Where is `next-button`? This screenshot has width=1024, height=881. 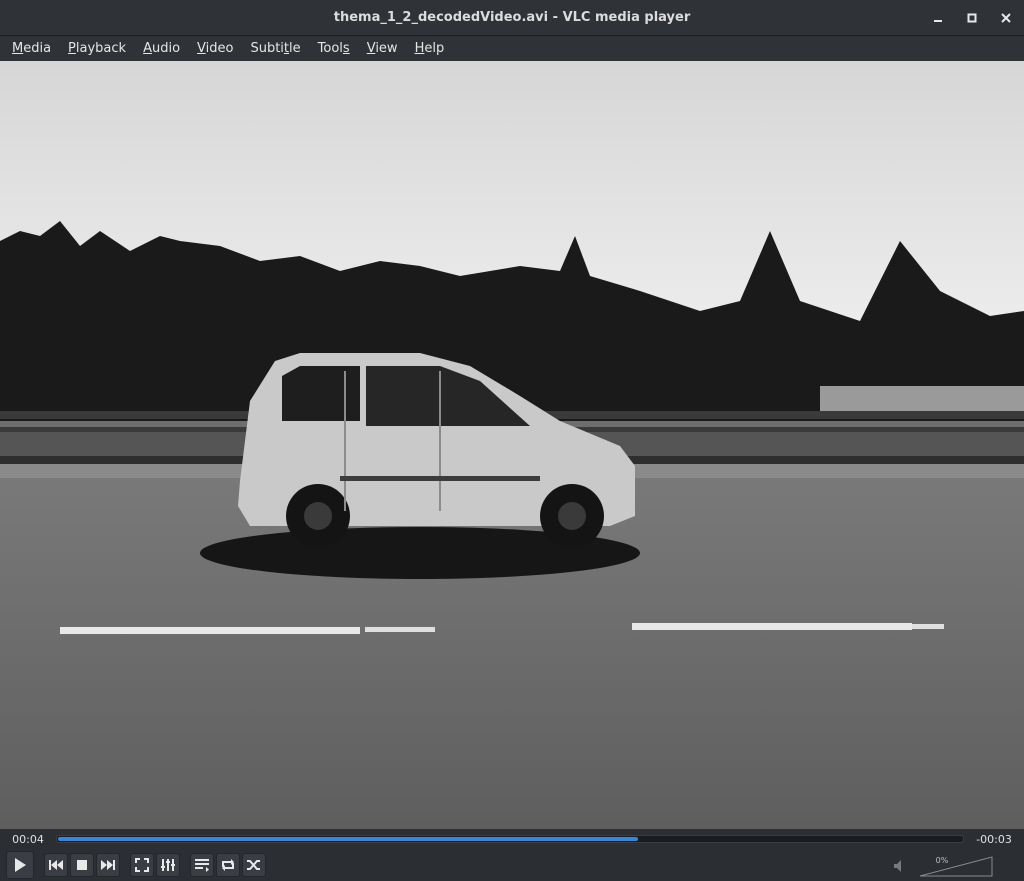
next-button is located at coordinates (108, 865).